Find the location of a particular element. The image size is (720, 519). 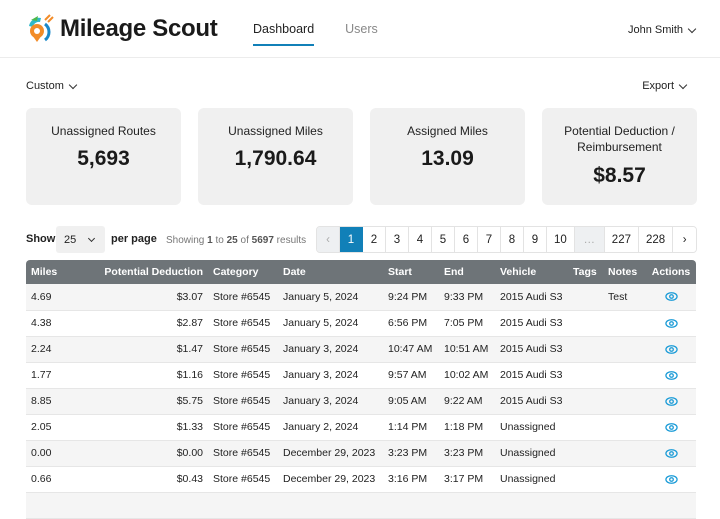

table-row is located at coordinates (361, 505).